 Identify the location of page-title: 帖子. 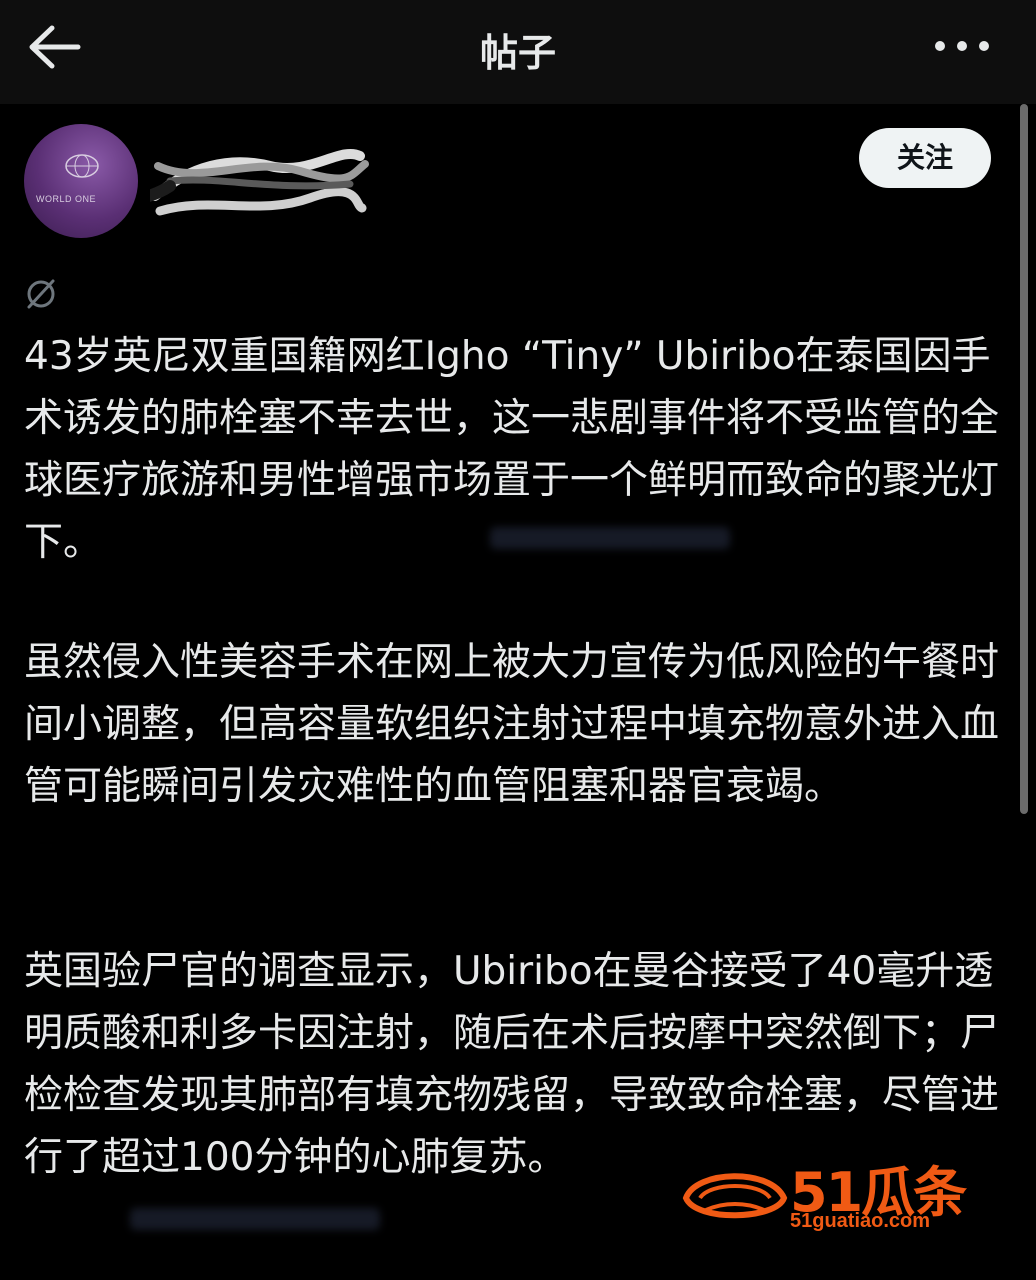
(517, 53).